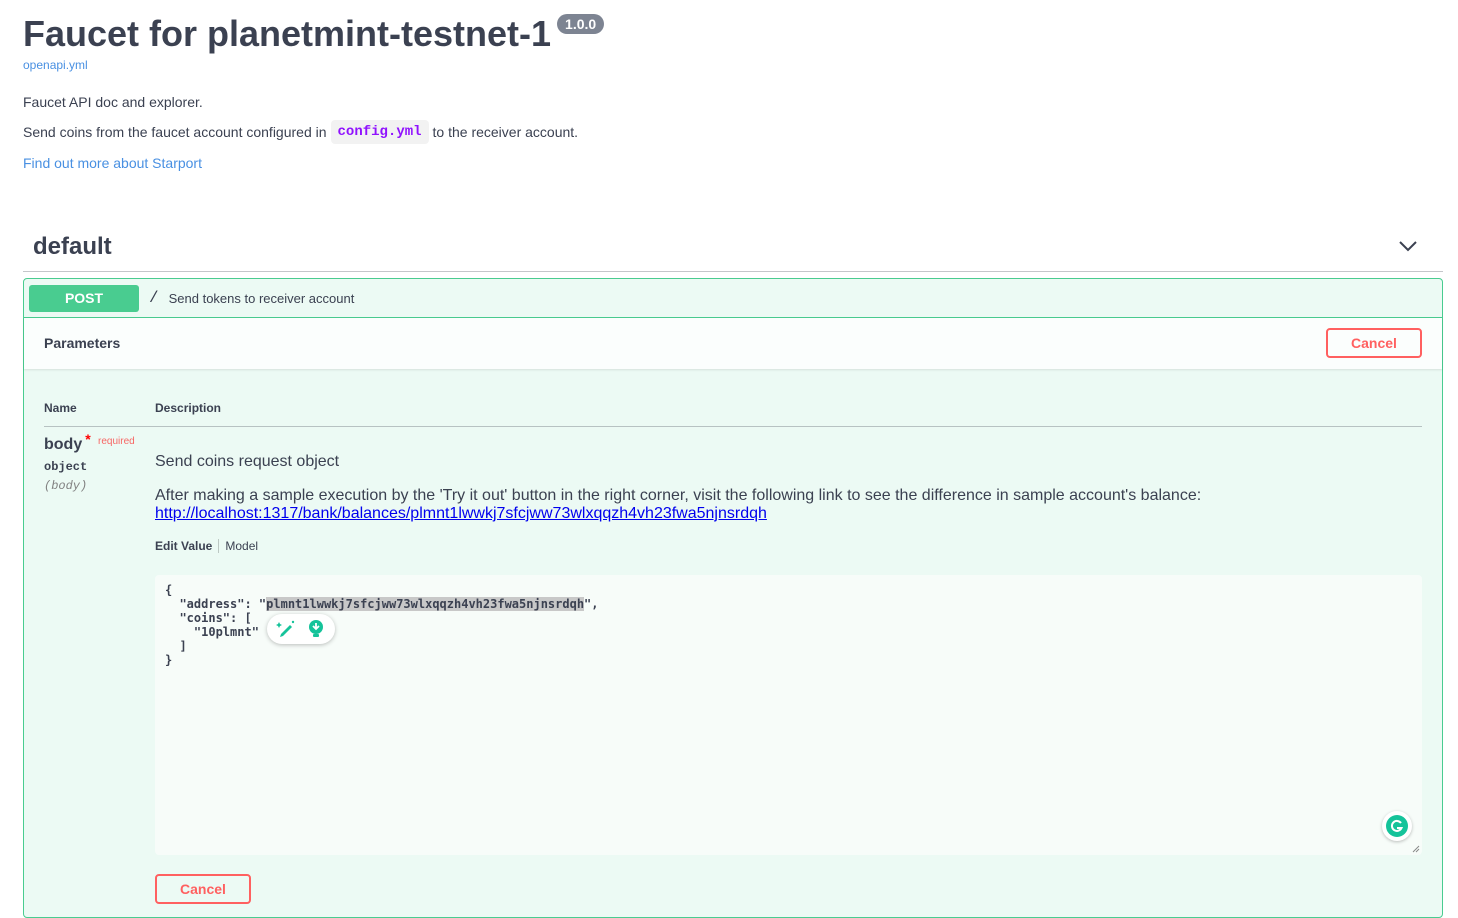 The width and height of the screenshot is (1458, 918). Describe the element at coordinates (379, 132) in the screenshot. I see `config-file-code: config.yml` at that location.